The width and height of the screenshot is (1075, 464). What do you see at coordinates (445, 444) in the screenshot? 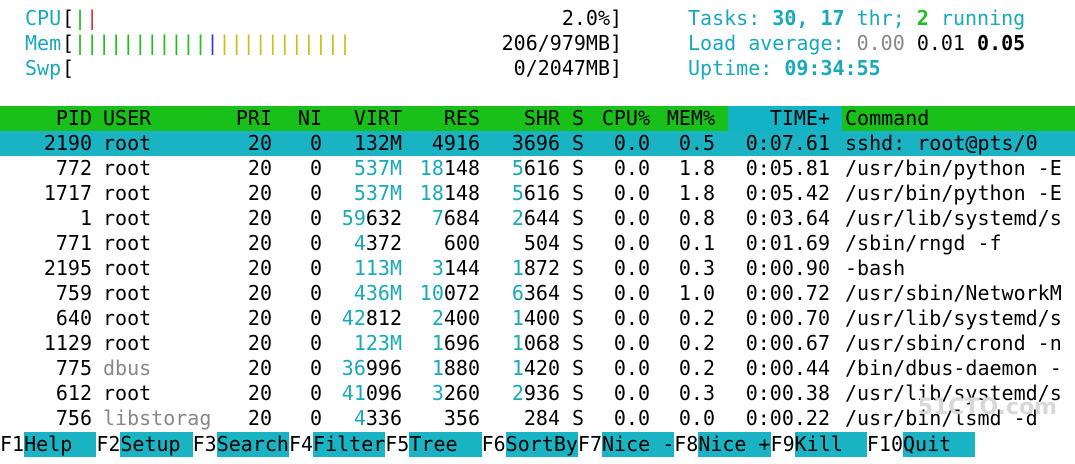
I see `fkey-label-tree: Tree` at bounding box center [445, 444].